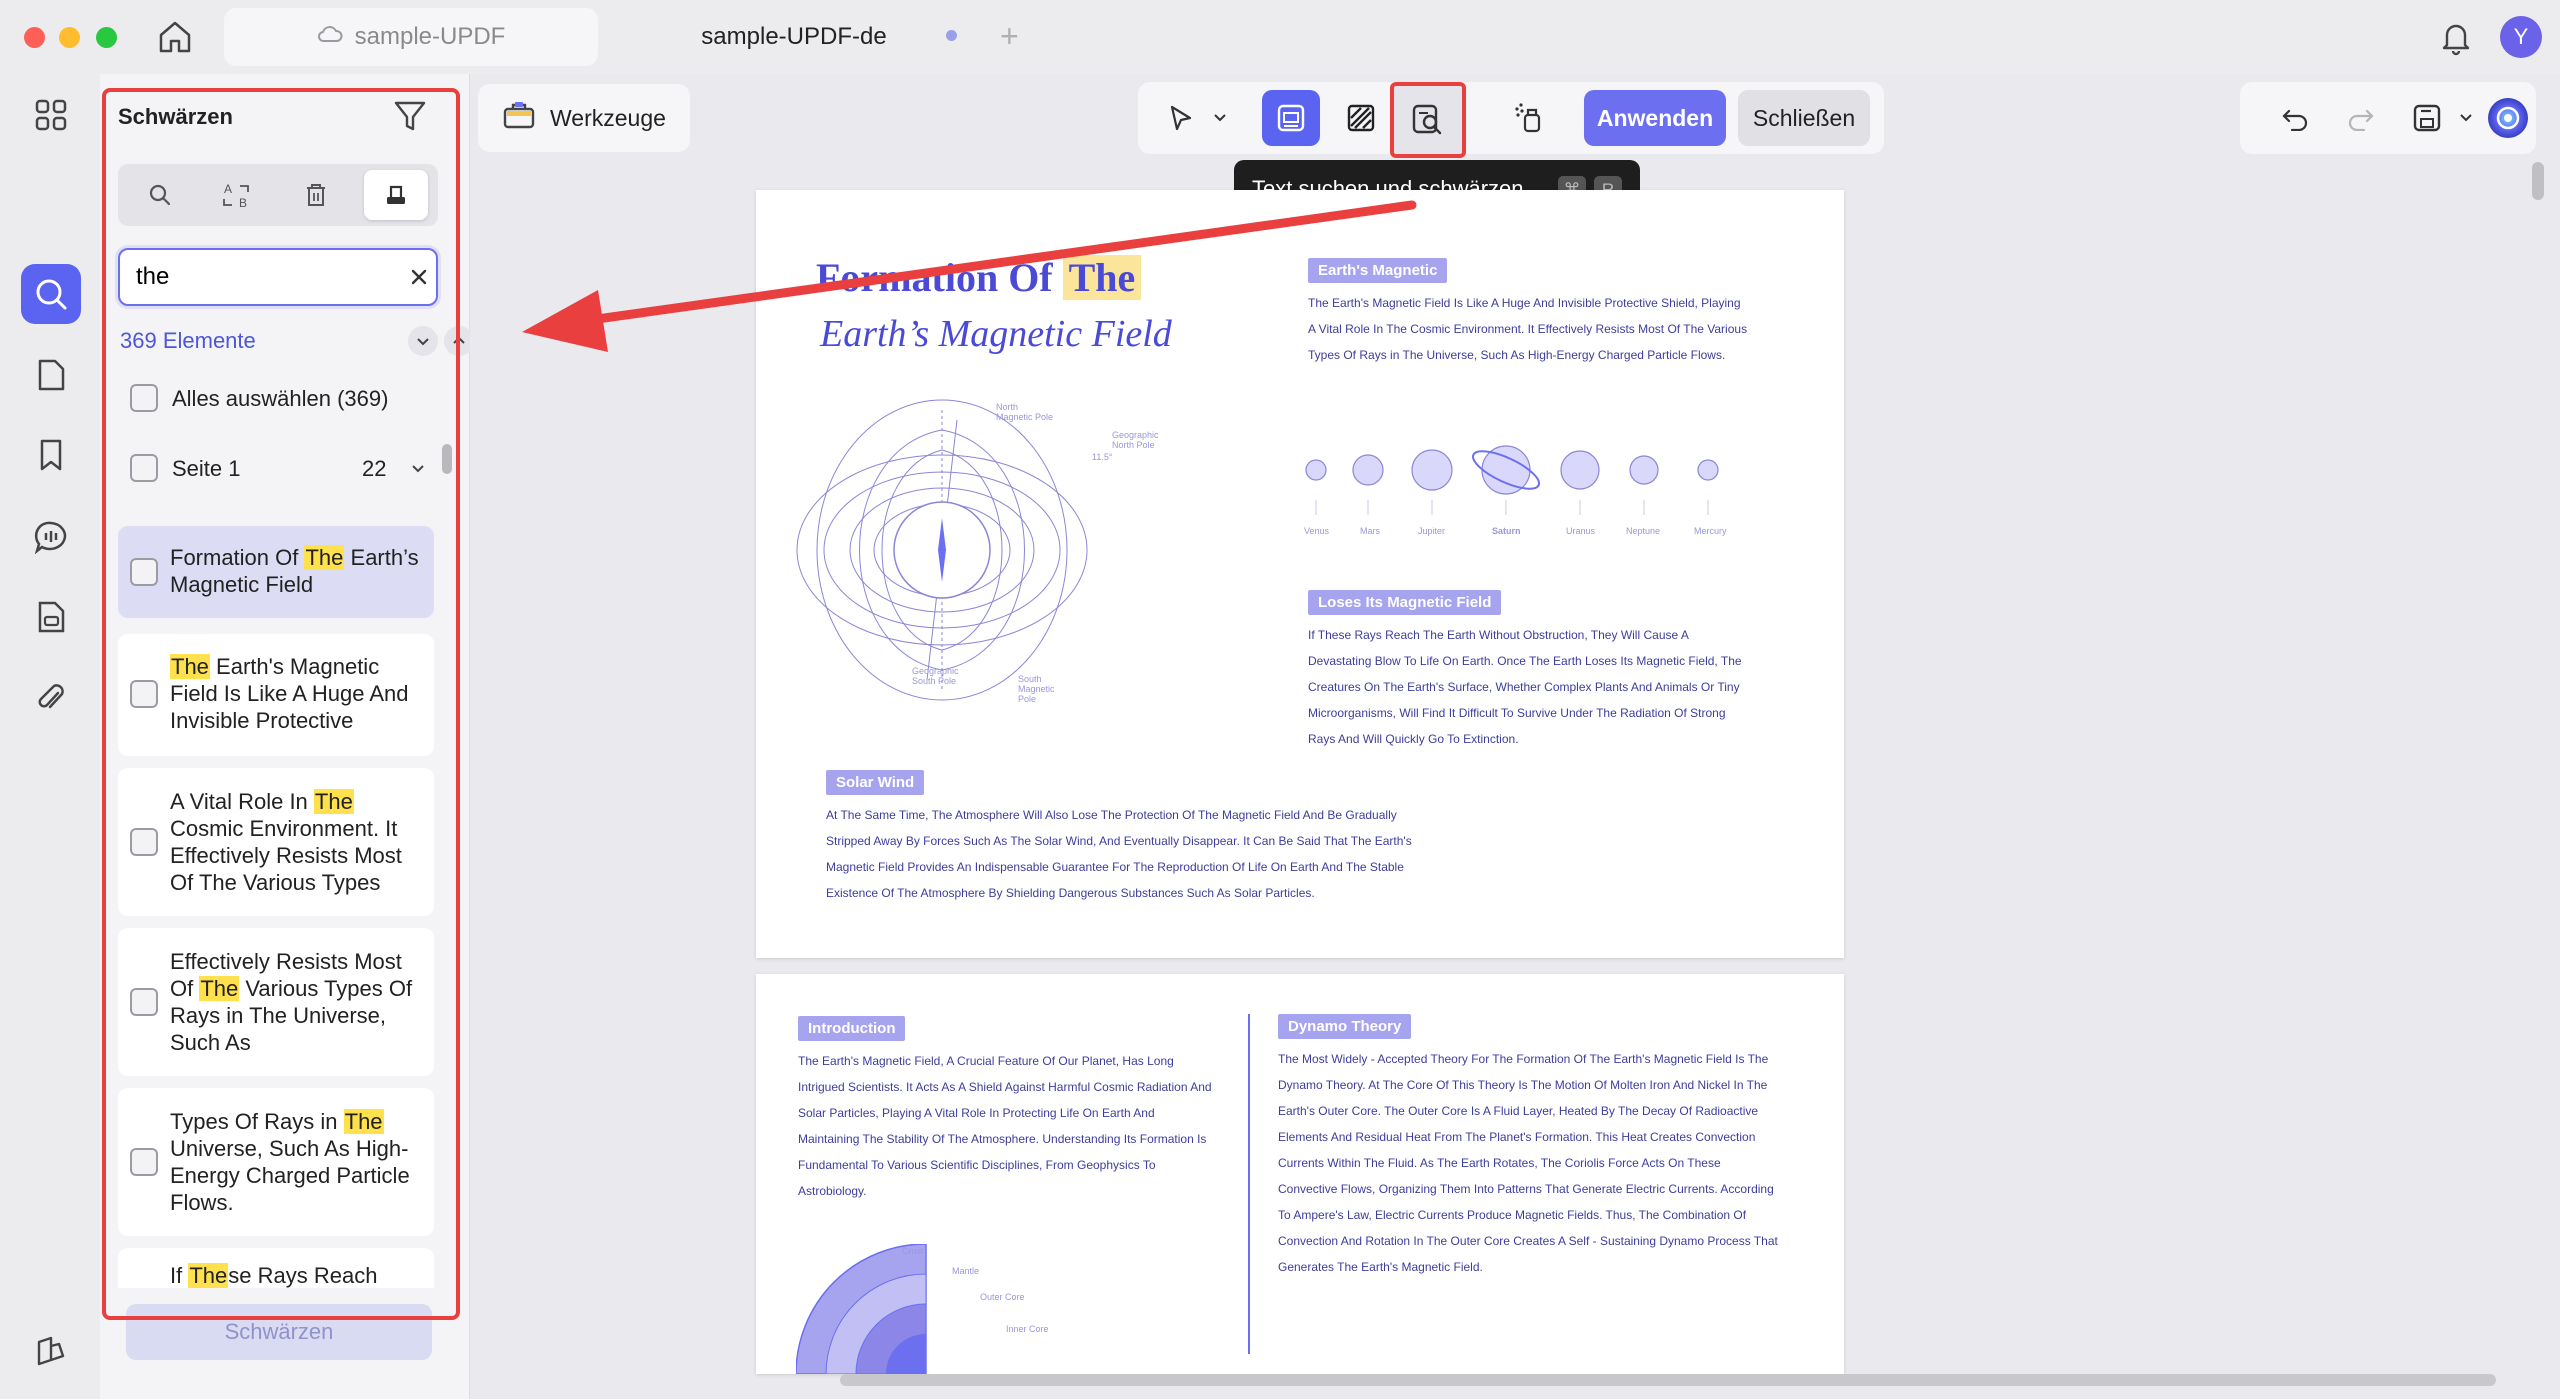  I want to click on magnetic-field-diagram, so click(942, 550).